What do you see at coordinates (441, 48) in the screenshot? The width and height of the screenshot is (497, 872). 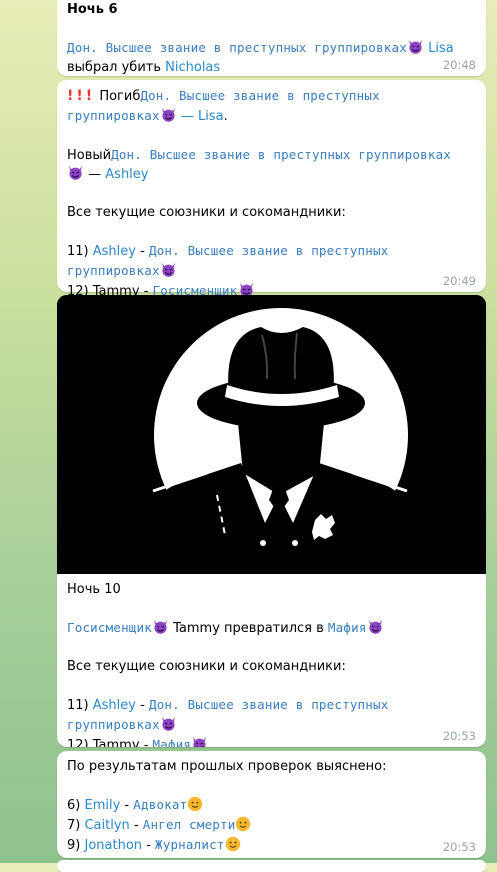 I see `player-link-lisa: Lisa` at bounding box center [441, 48].